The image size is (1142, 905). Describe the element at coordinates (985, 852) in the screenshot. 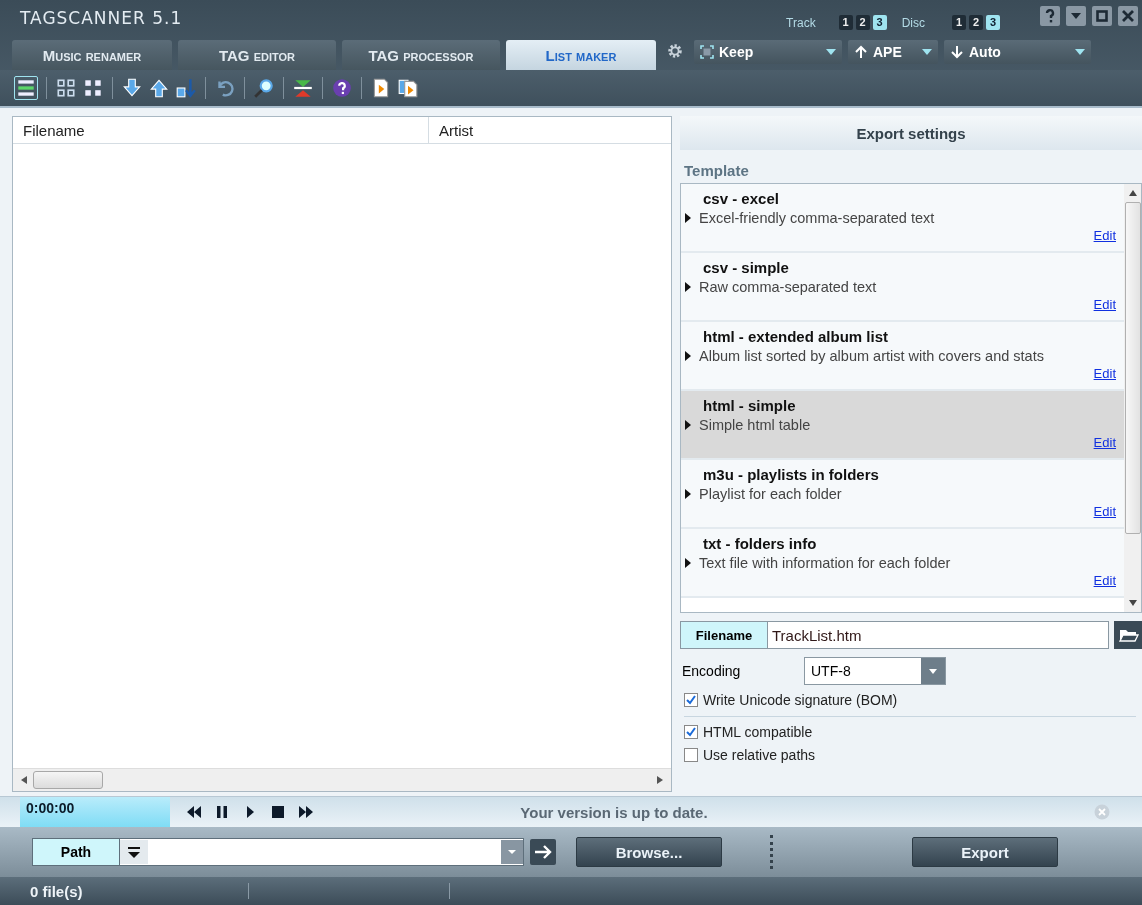

I see `export-button: Export` at that location.